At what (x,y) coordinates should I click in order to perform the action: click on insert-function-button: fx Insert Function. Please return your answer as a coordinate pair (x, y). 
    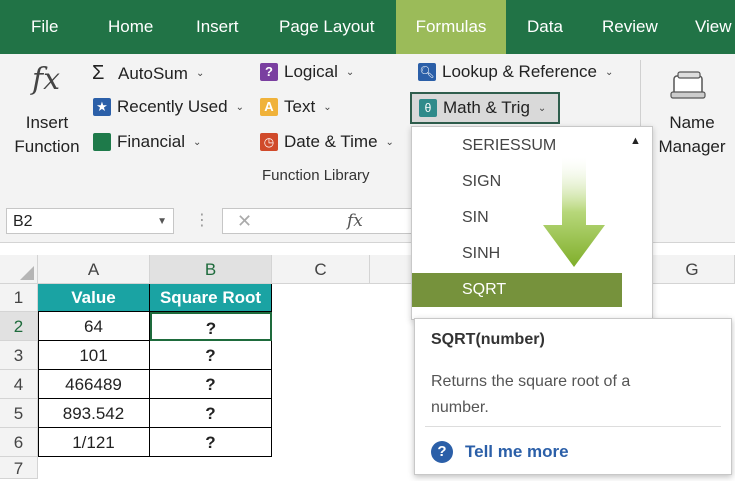
    Looking at the image, I should click on (47, 123).